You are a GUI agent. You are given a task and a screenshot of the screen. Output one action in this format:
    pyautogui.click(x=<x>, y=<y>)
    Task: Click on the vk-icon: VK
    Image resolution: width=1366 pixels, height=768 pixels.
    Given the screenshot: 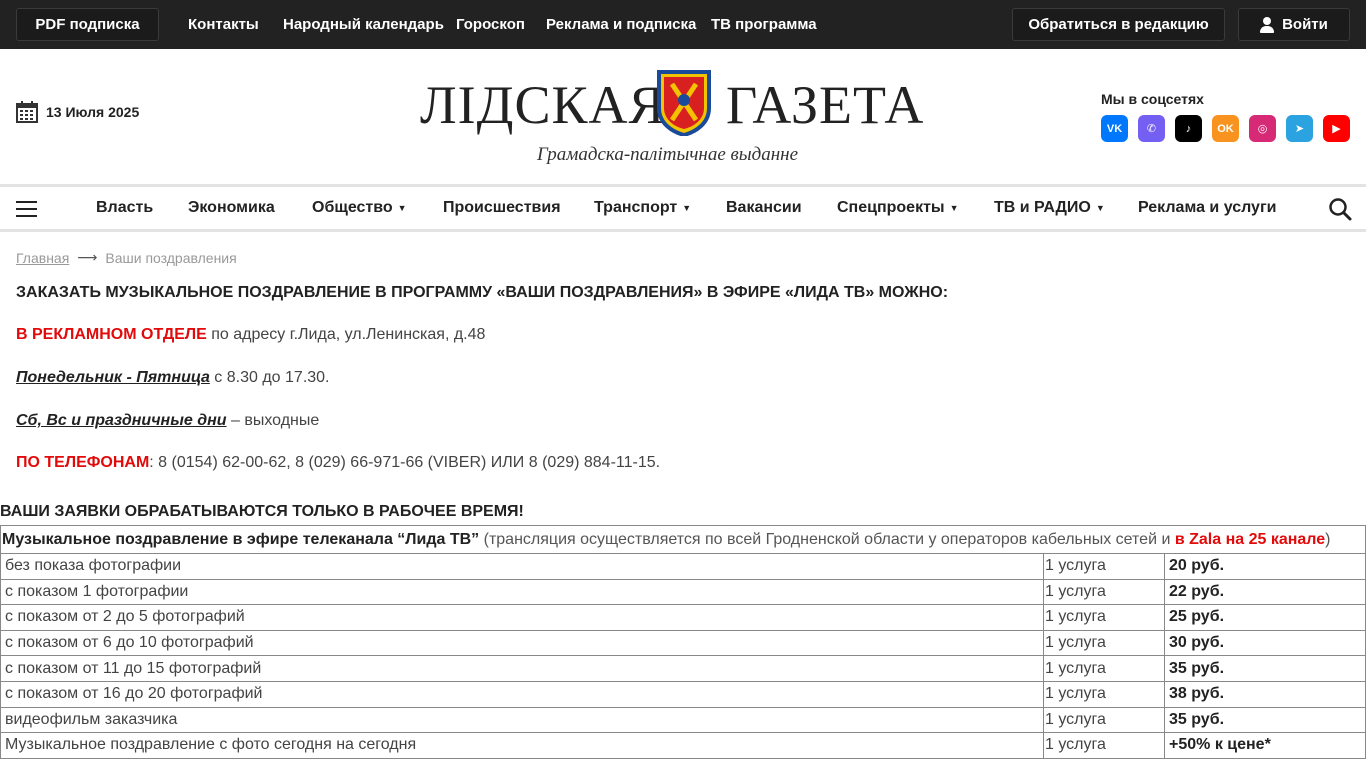 What is the action you would take?
    pyautogui.click(x=1114, y=128)
    